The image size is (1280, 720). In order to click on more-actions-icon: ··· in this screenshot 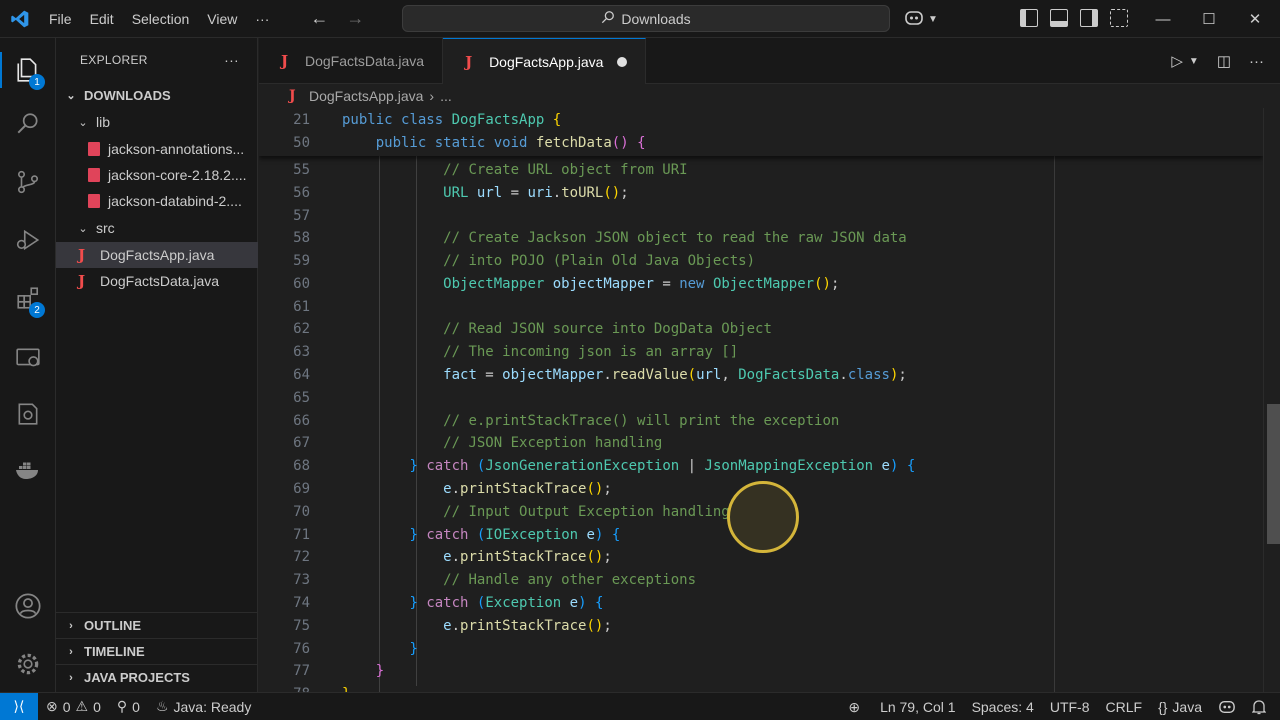, I will do `click(1256, 61)`.